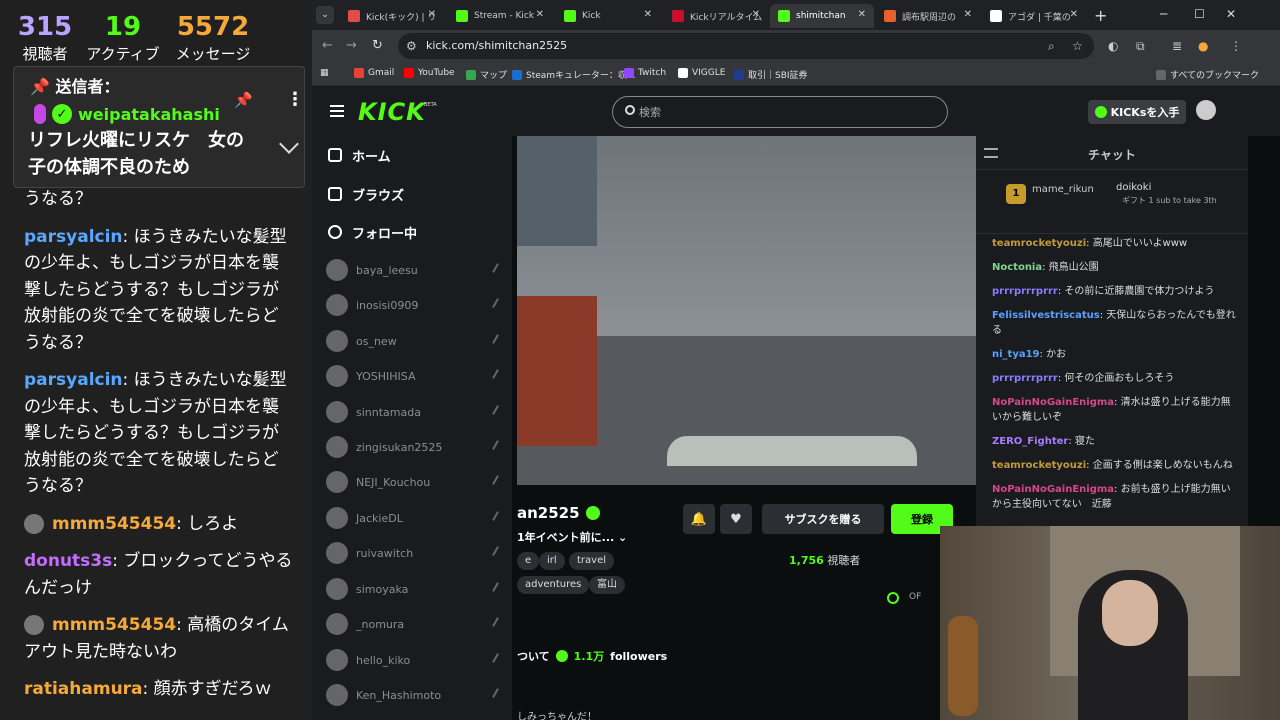  What do you see at coordinates (699, 519) in the screenshot?
I see `notification-bell-icon: 🔔` at bounding box center [699, 519].